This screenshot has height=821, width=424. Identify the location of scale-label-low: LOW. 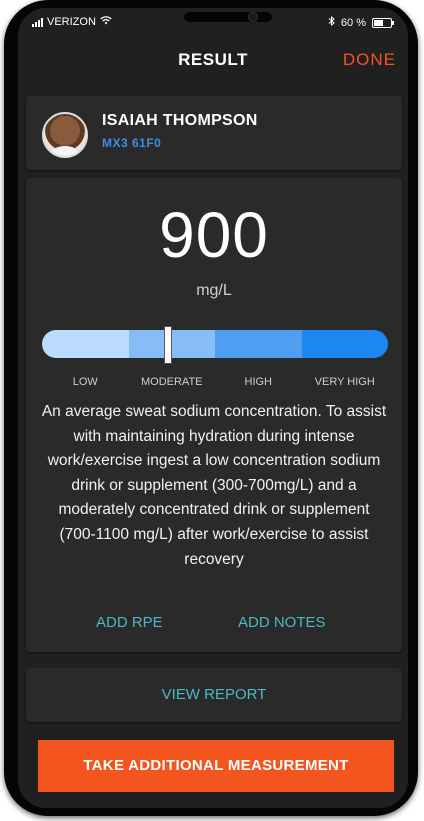
(85, 382).